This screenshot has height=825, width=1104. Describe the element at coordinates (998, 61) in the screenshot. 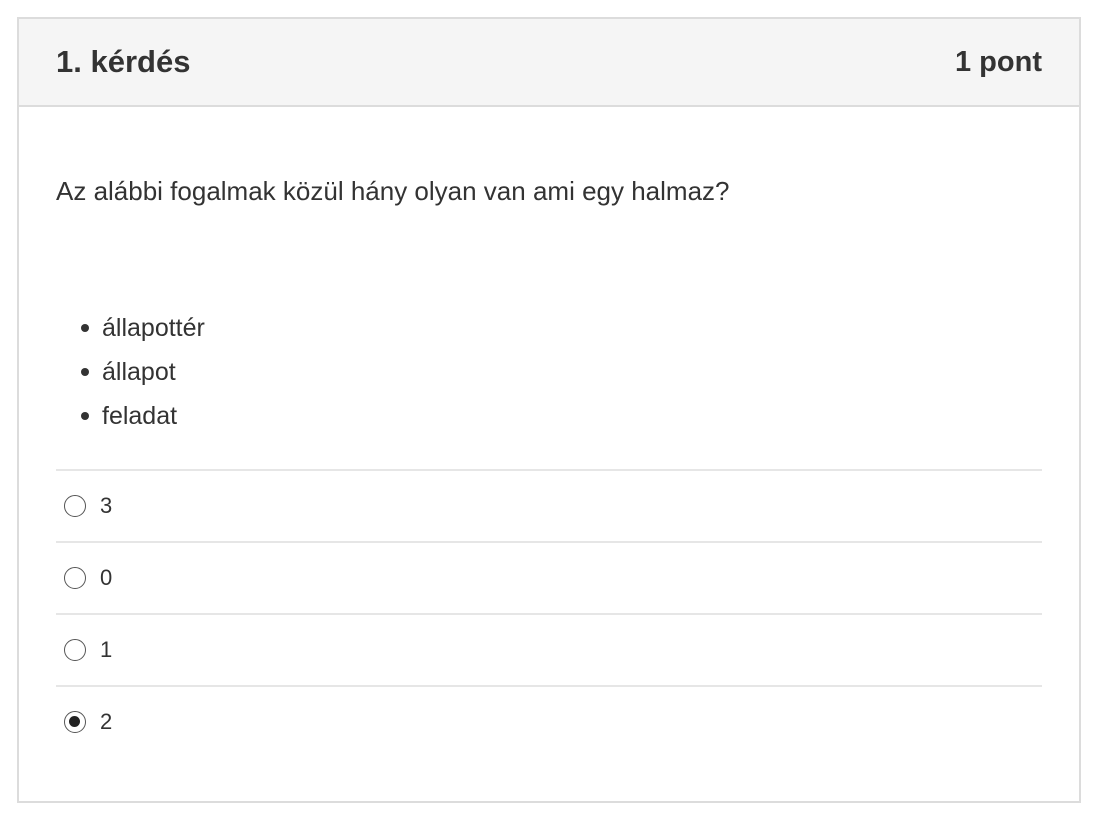

I see `question-points: 1 pont` at that location.